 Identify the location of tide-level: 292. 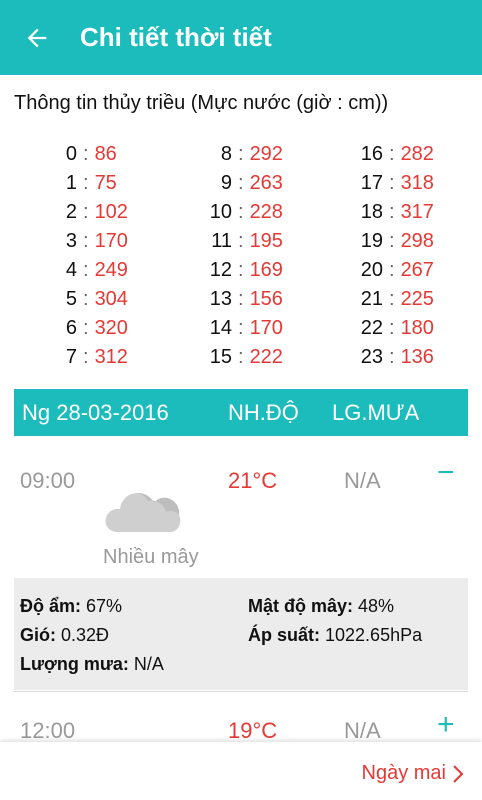
(266, 154).